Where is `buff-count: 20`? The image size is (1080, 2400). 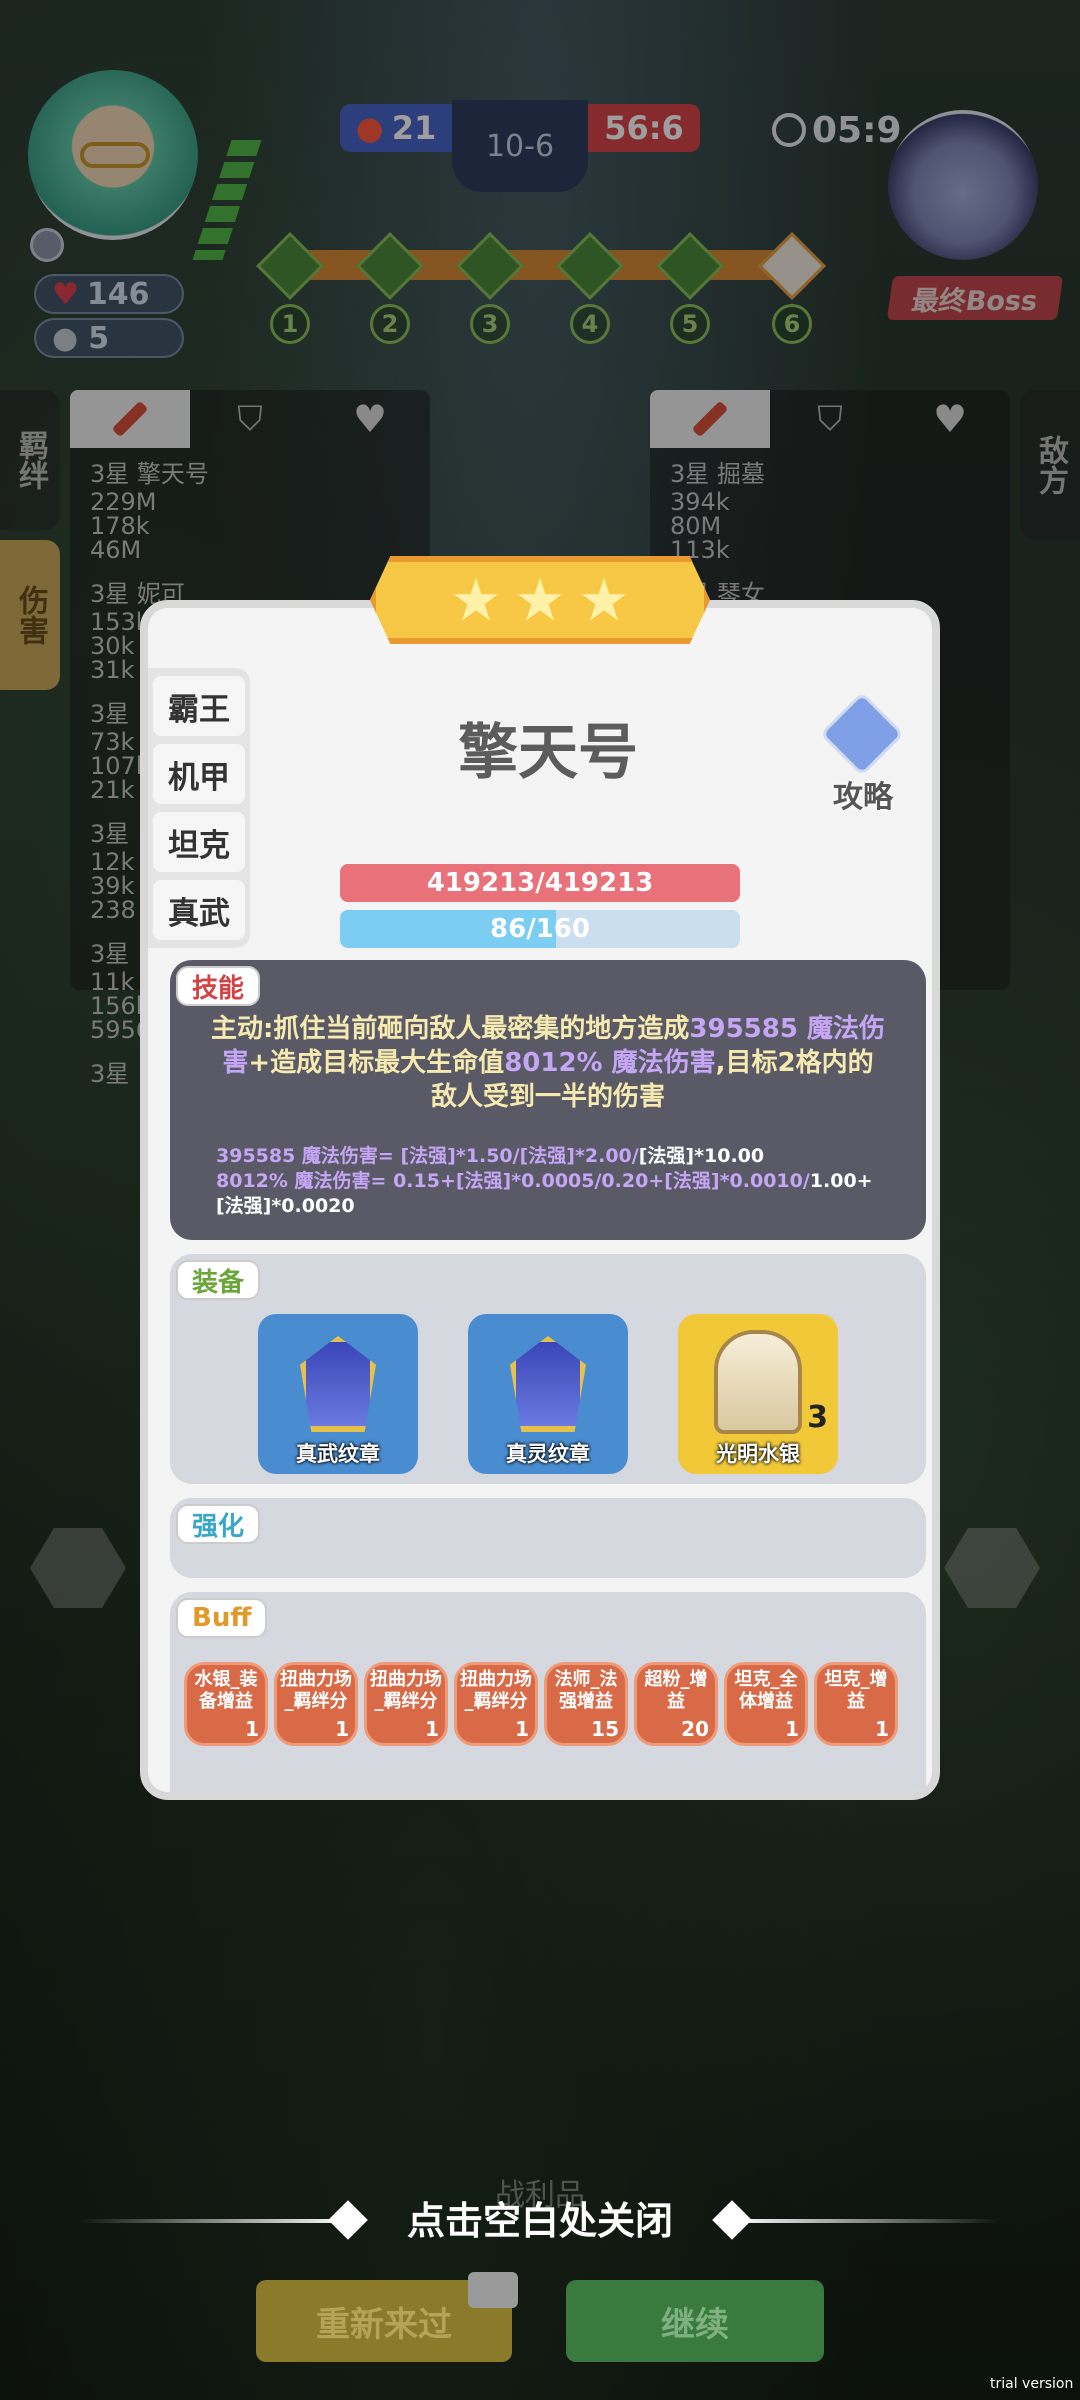 buff-count: 20 is located at coordinates (695, 1729).